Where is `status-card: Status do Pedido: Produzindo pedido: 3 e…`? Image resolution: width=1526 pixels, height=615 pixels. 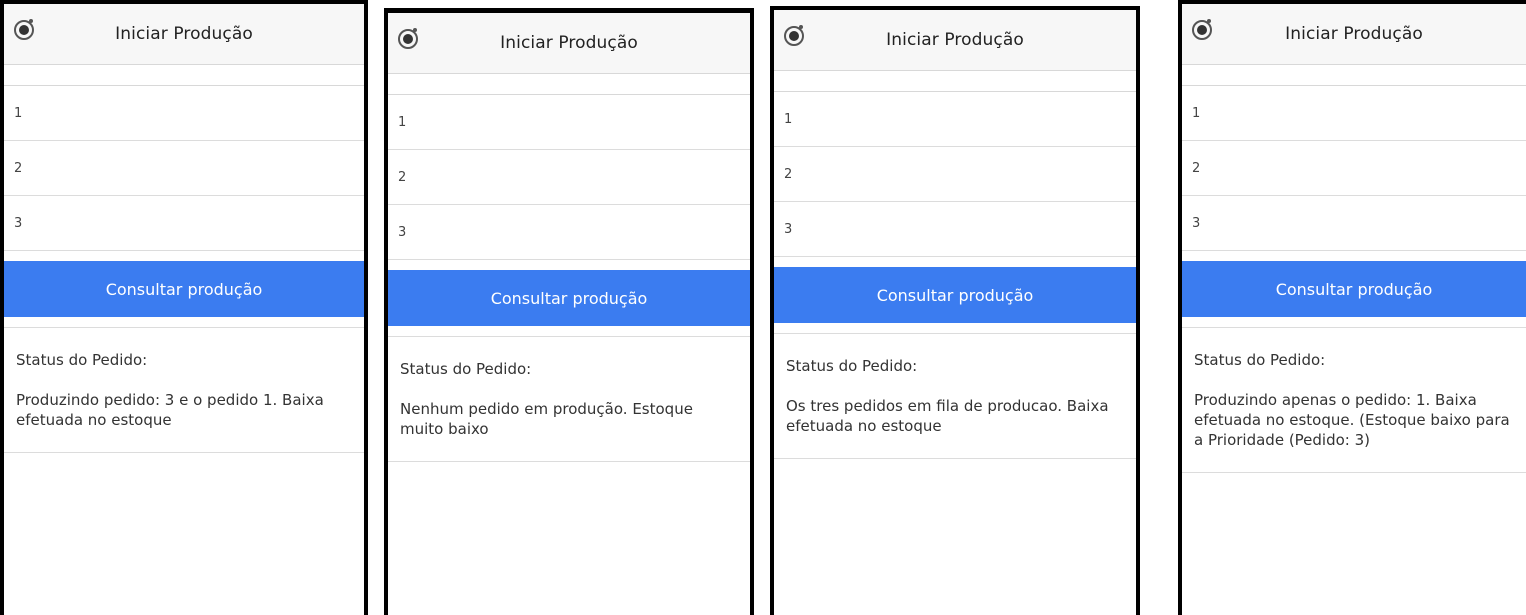
status-card: Status do Pedido: Produzindo pedido: 3 e… is located at coordinates (184, 390).